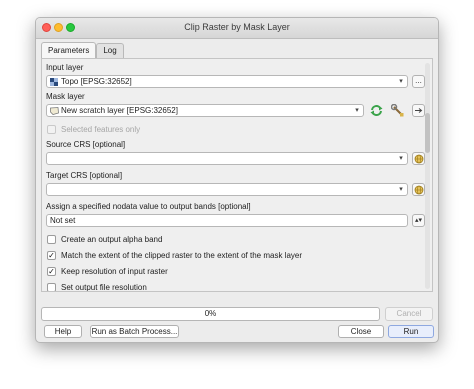 The height and width of the screenshot is (389, 474). I want to click on keep-resolution-checkbox: ✓, so click(51, 271).